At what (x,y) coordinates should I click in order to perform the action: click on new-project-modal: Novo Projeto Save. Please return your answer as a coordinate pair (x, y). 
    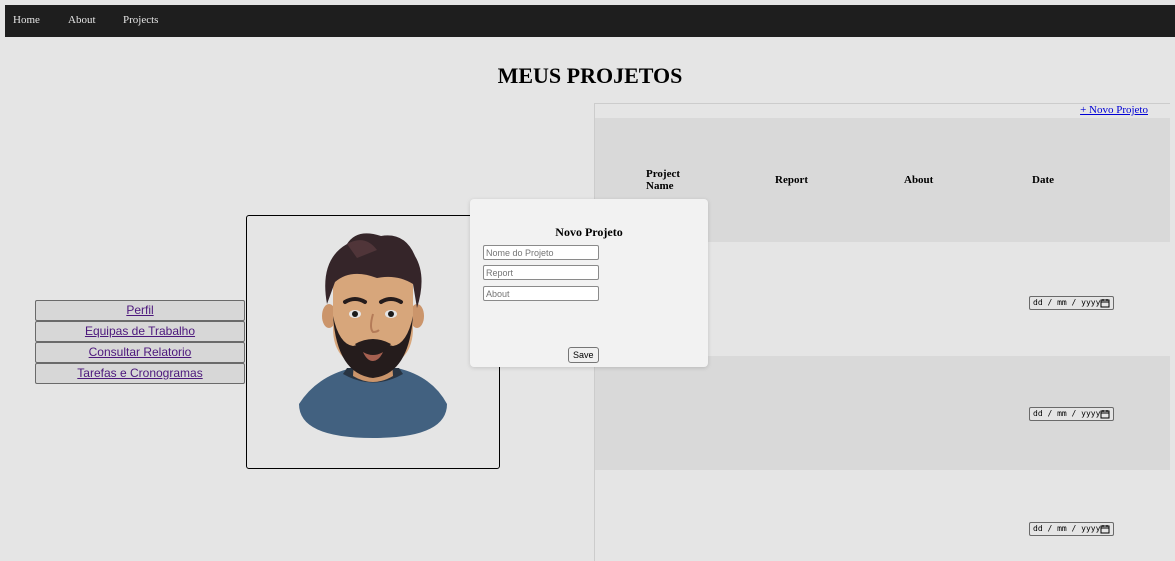
    Looking at the image, I should click on (589, 283).